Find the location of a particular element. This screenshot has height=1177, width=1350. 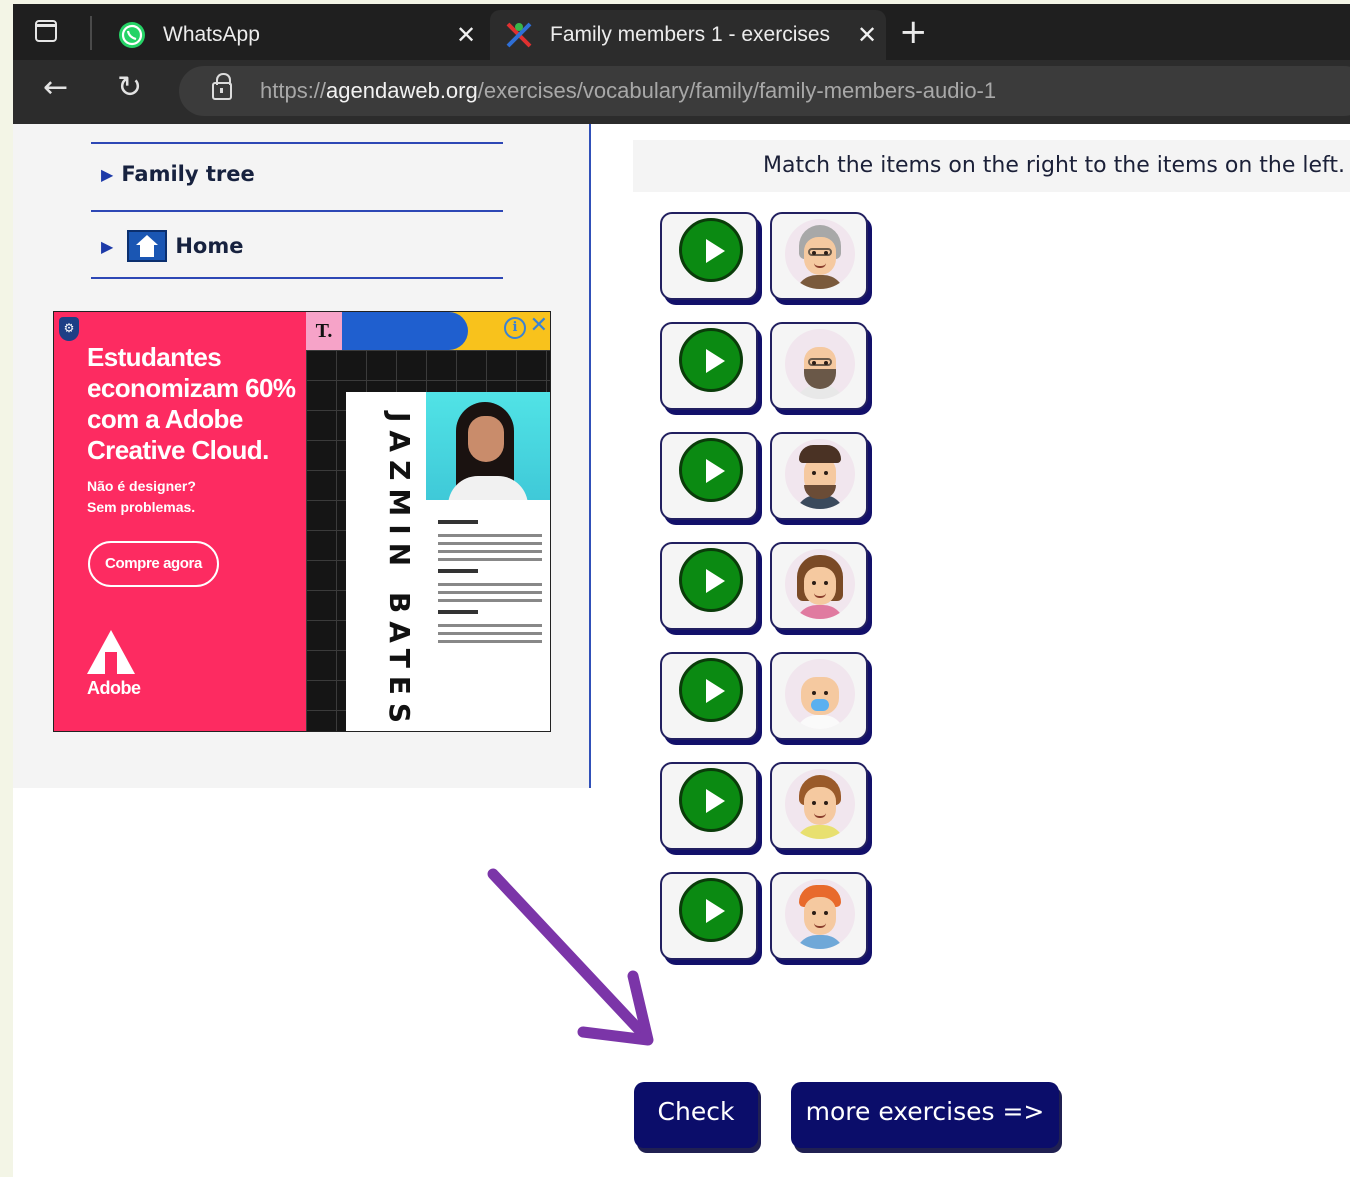

reload-button: ↻ is located at coordinates (129, 87).